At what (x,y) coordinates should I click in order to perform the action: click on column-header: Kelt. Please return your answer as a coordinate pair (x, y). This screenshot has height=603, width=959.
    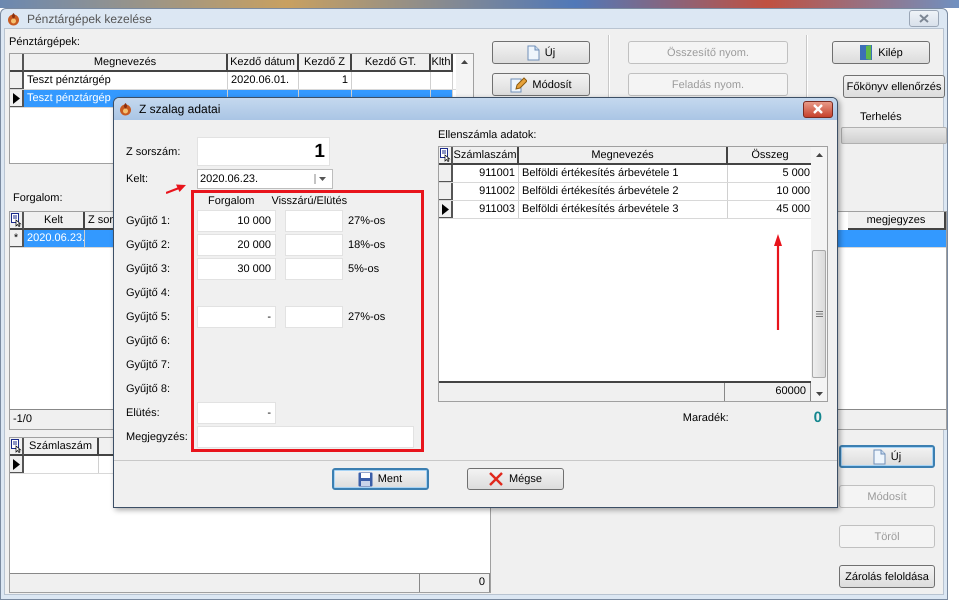
    Looking at the image, I should click on (54, 221).